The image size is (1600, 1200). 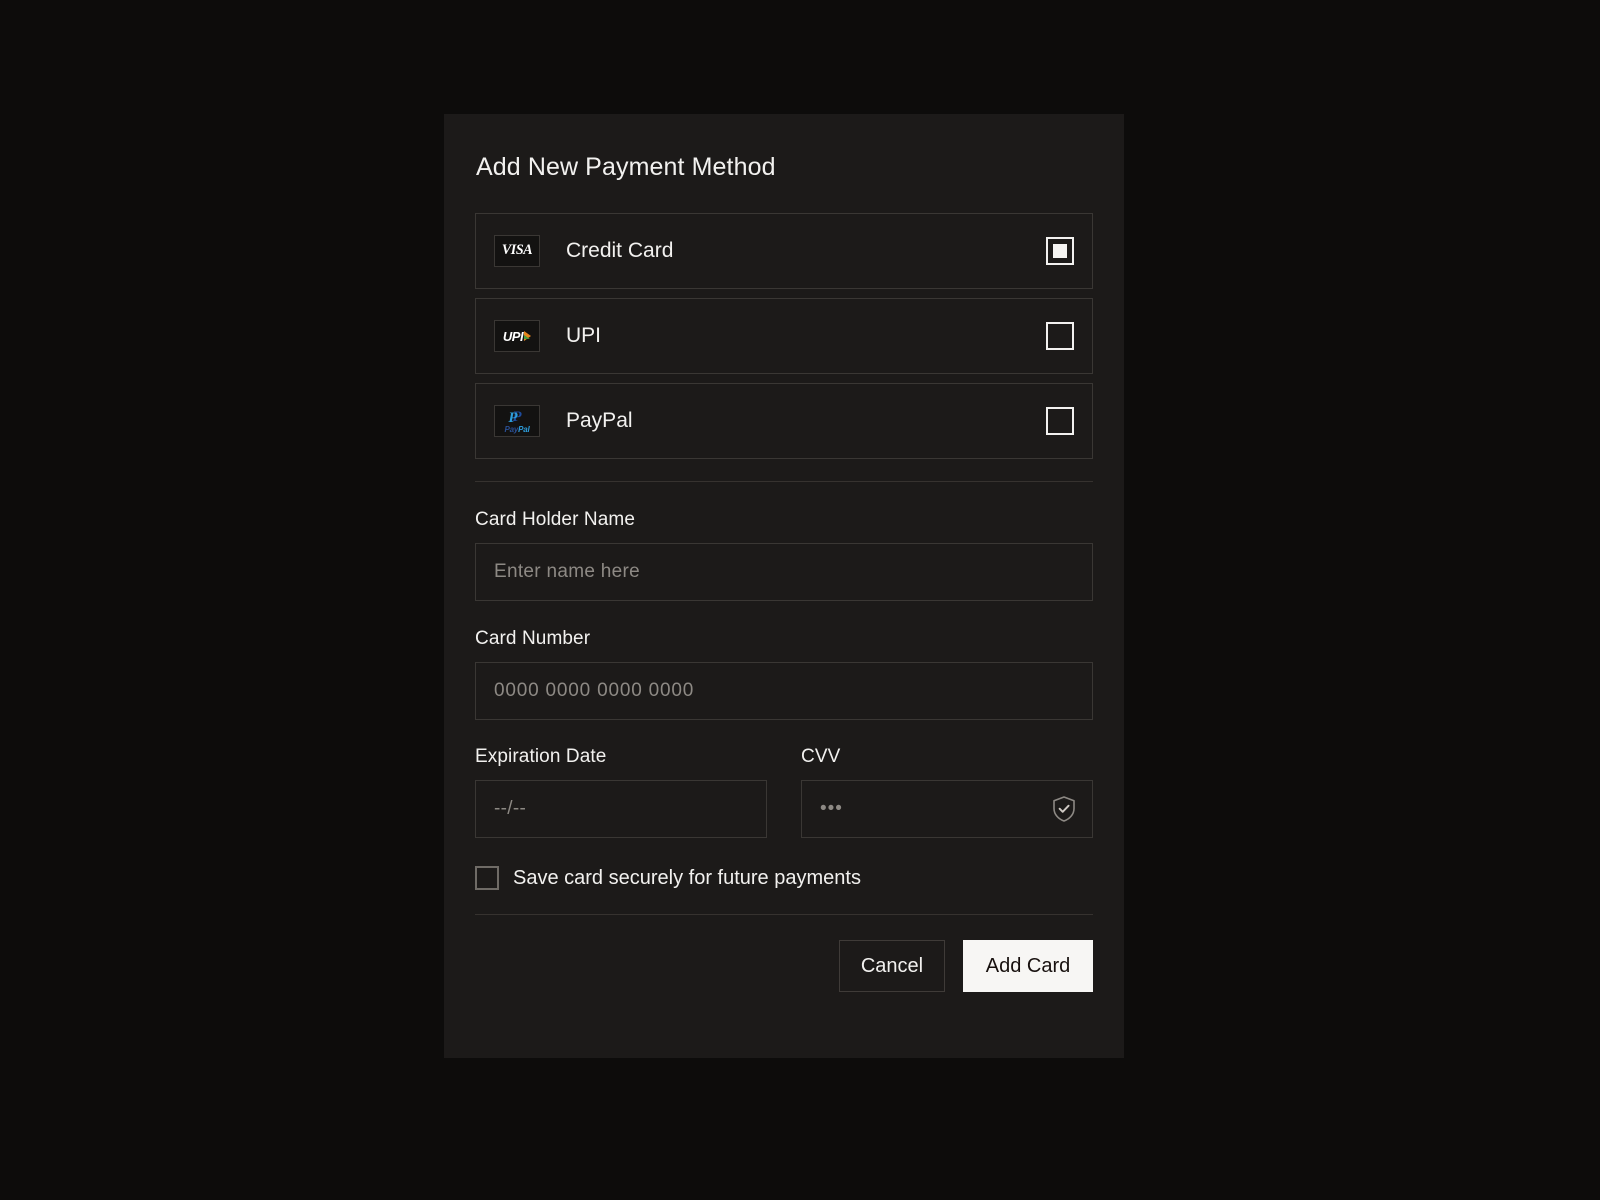 I want to click on shield-check-icon, so click(x=1064, y=809).